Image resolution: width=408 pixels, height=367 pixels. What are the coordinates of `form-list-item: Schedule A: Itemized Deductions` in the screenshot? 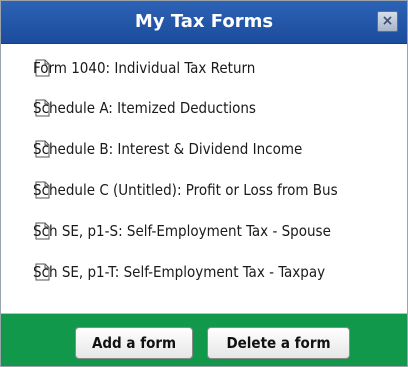 It's located at (204, 108).